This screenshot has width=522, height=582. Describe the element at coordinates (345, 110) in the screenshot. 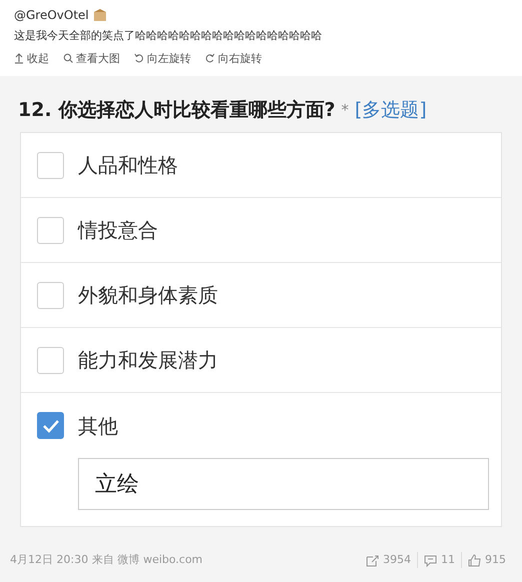

I see `required-mark: *` at that location.